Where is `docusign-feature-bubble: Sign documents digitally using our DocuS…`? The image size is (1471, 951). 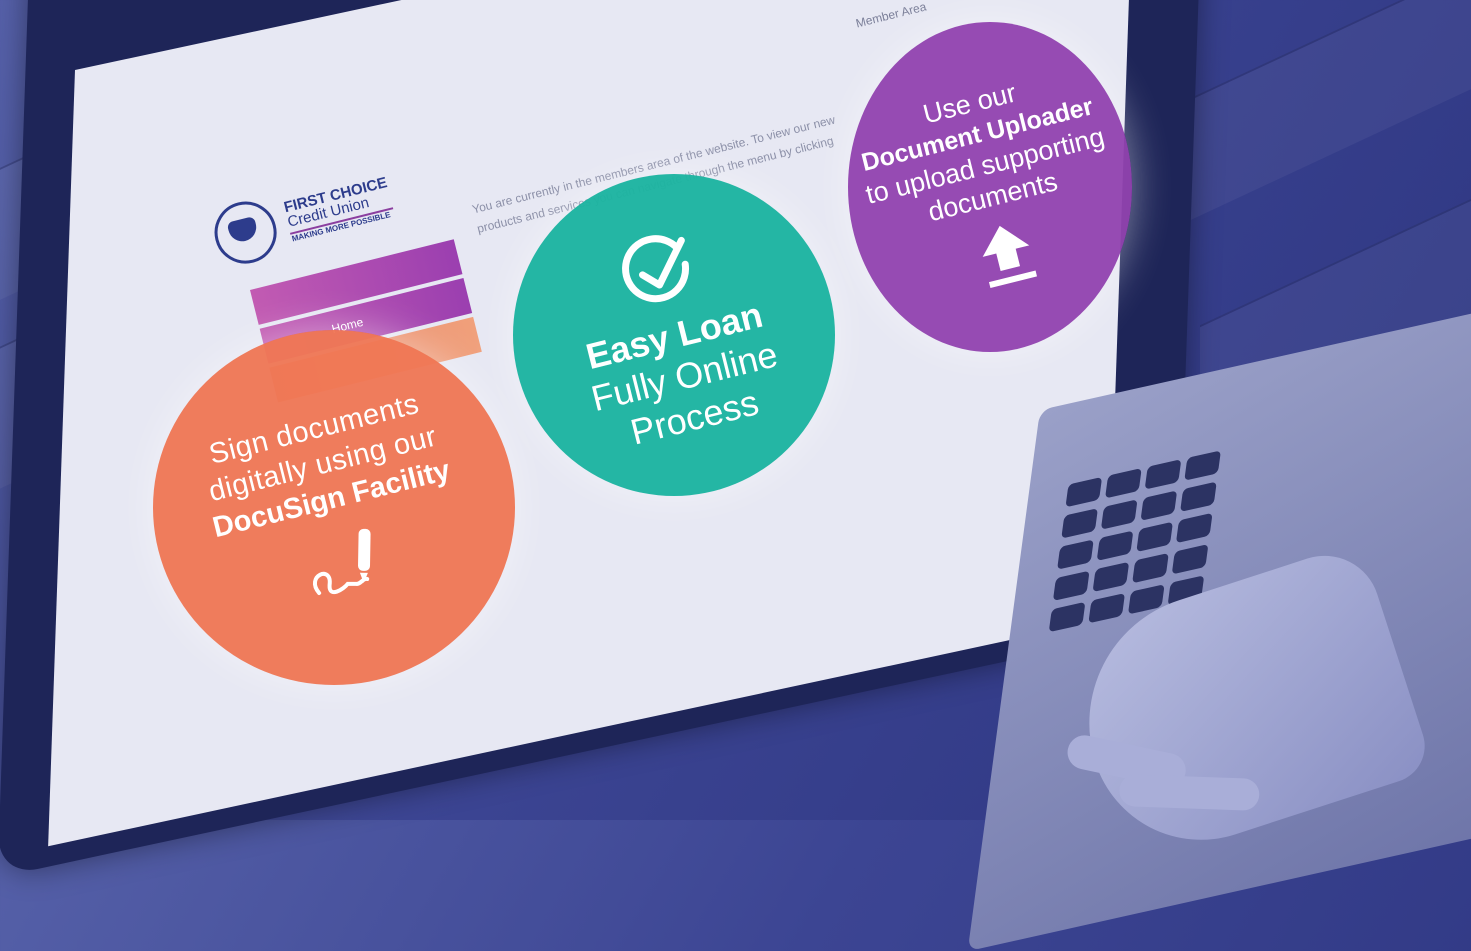 docusign-feature-bubble: Sign documents digitally using our DocuS… is located at coordinates (334, 507).